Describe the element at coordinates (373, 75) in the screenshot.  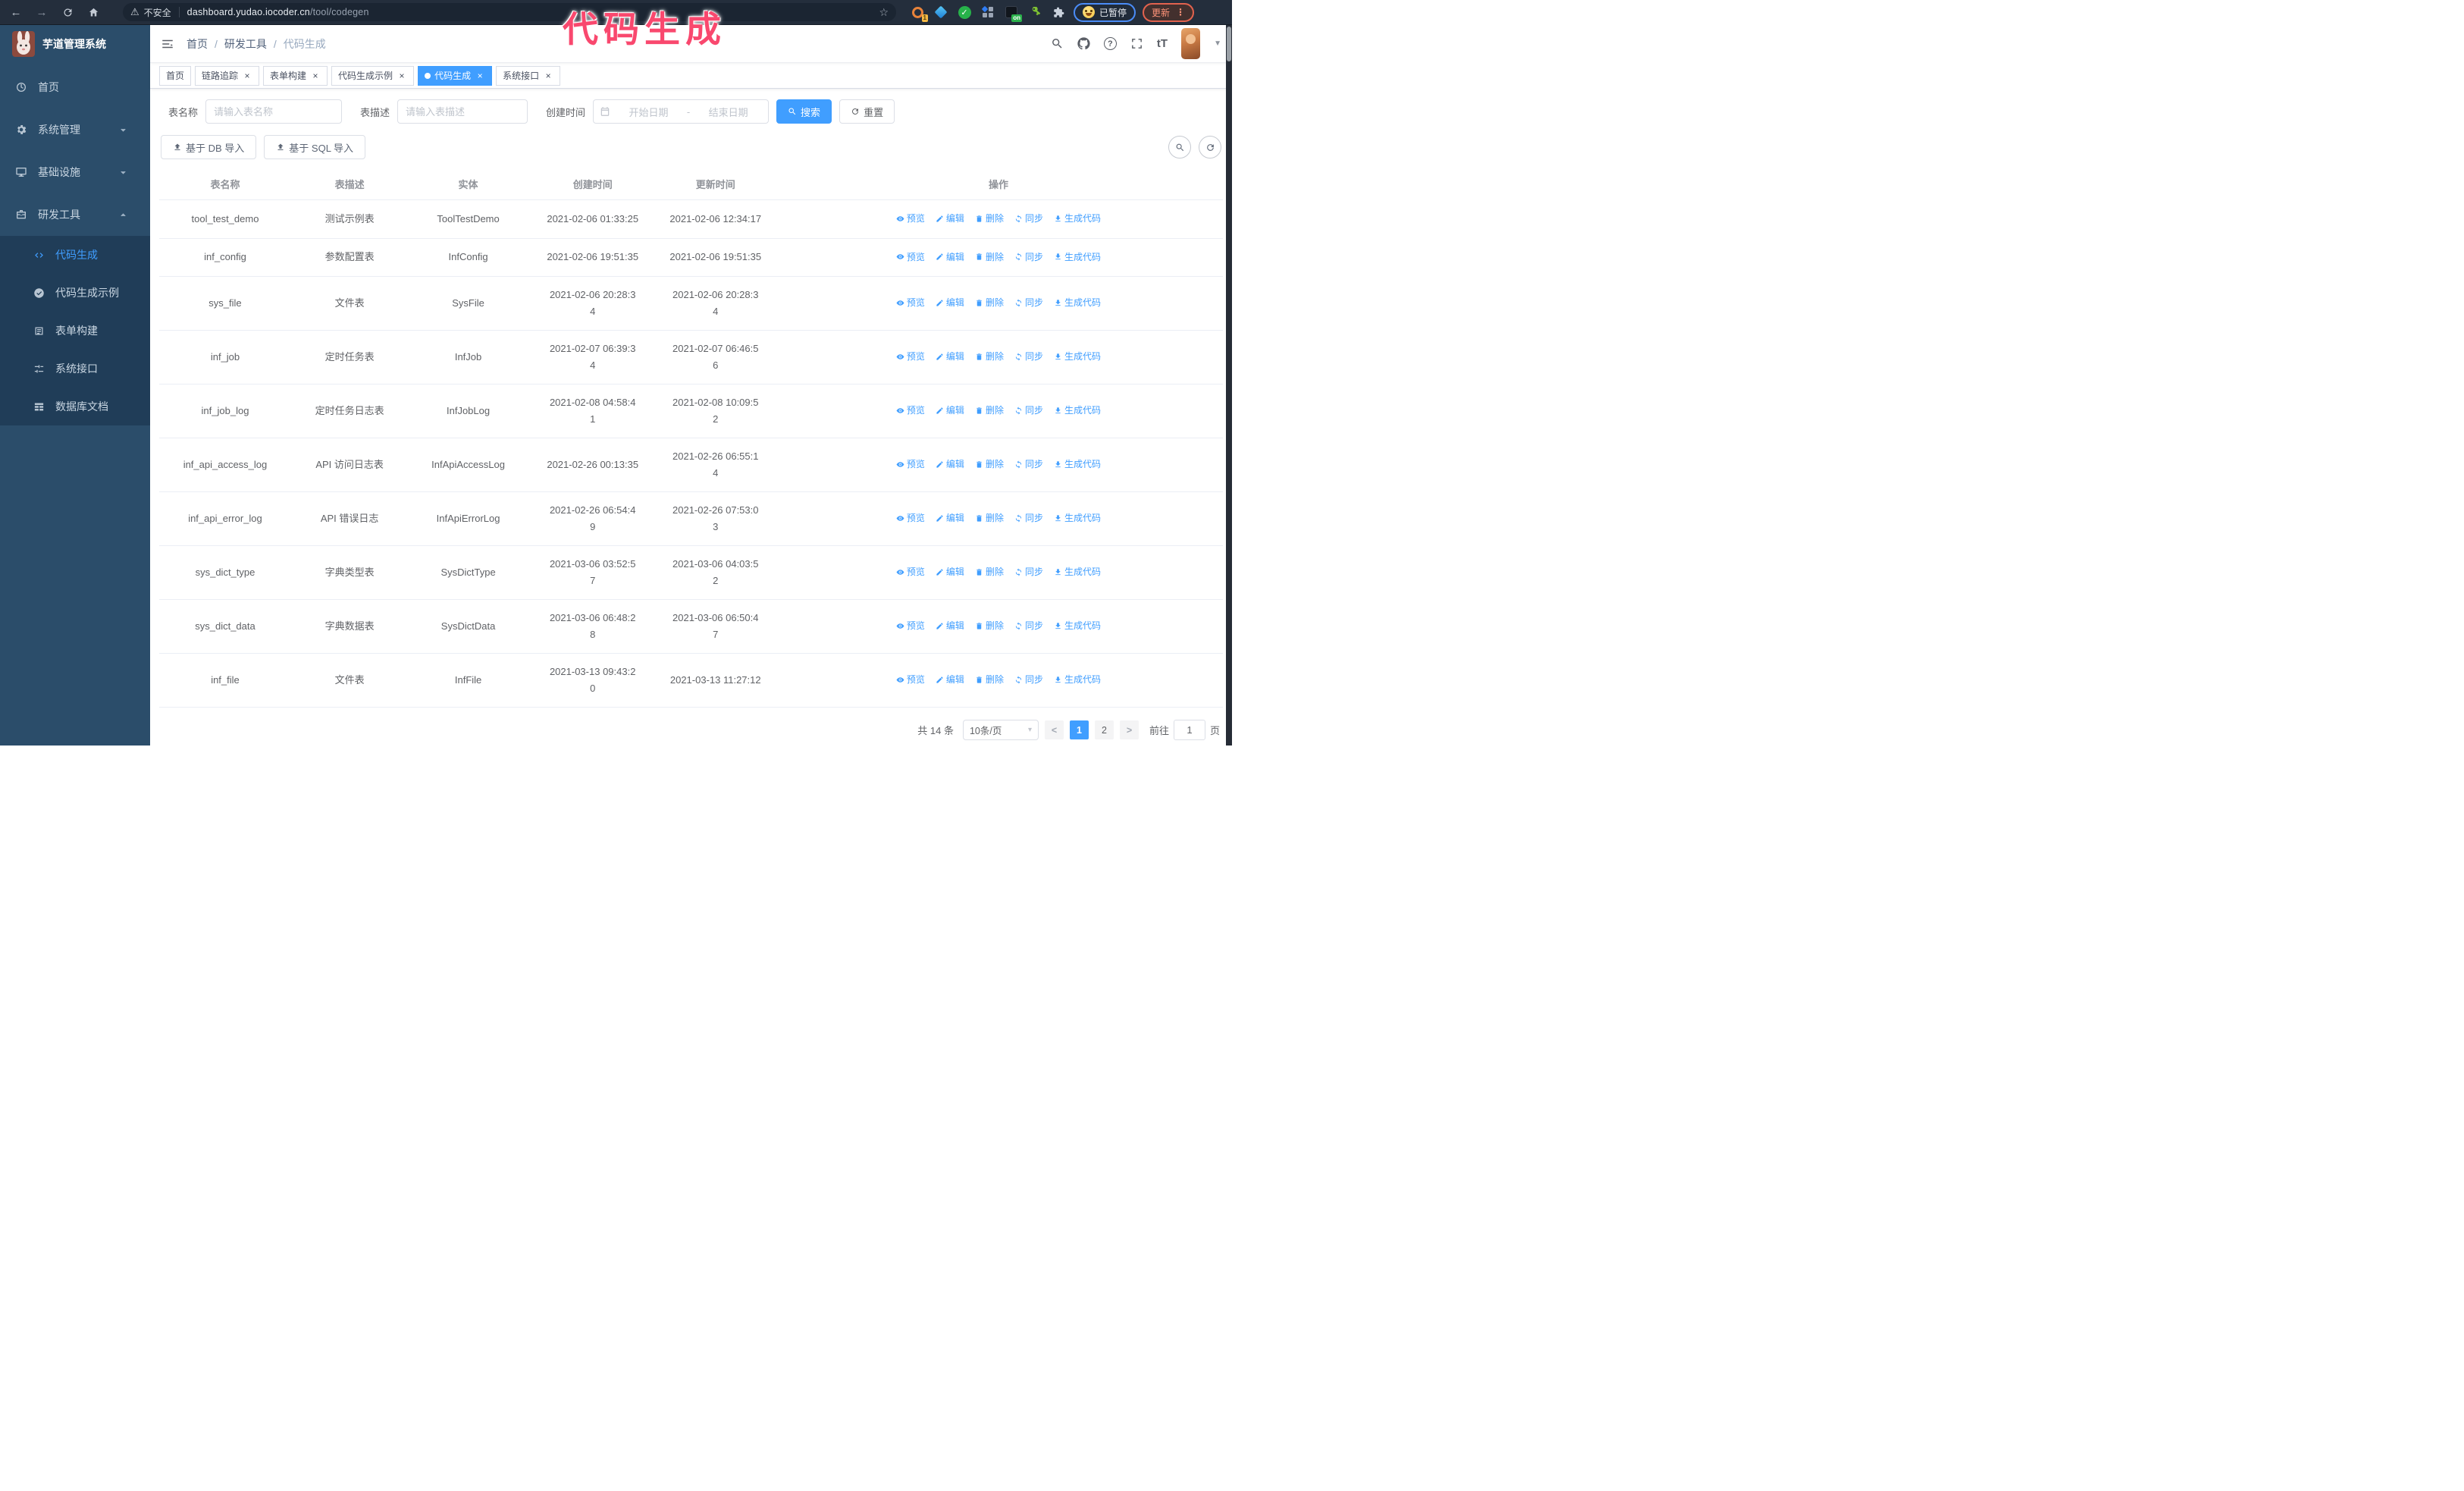
I see `tag-codegen-example: 代码生成示例 ×` at that location.